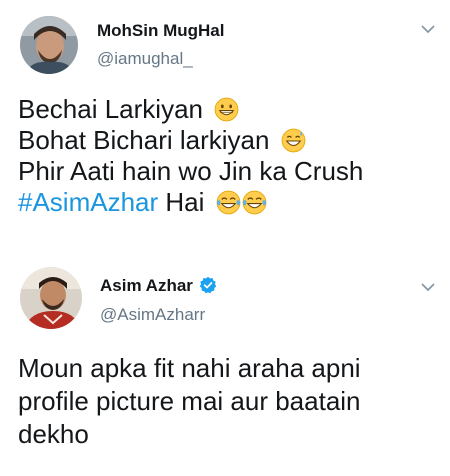 The image size is (450, 476). Describe the element at coordinates (145, 59) in the screenshot. I see `handle: @iamughal_` at that location.